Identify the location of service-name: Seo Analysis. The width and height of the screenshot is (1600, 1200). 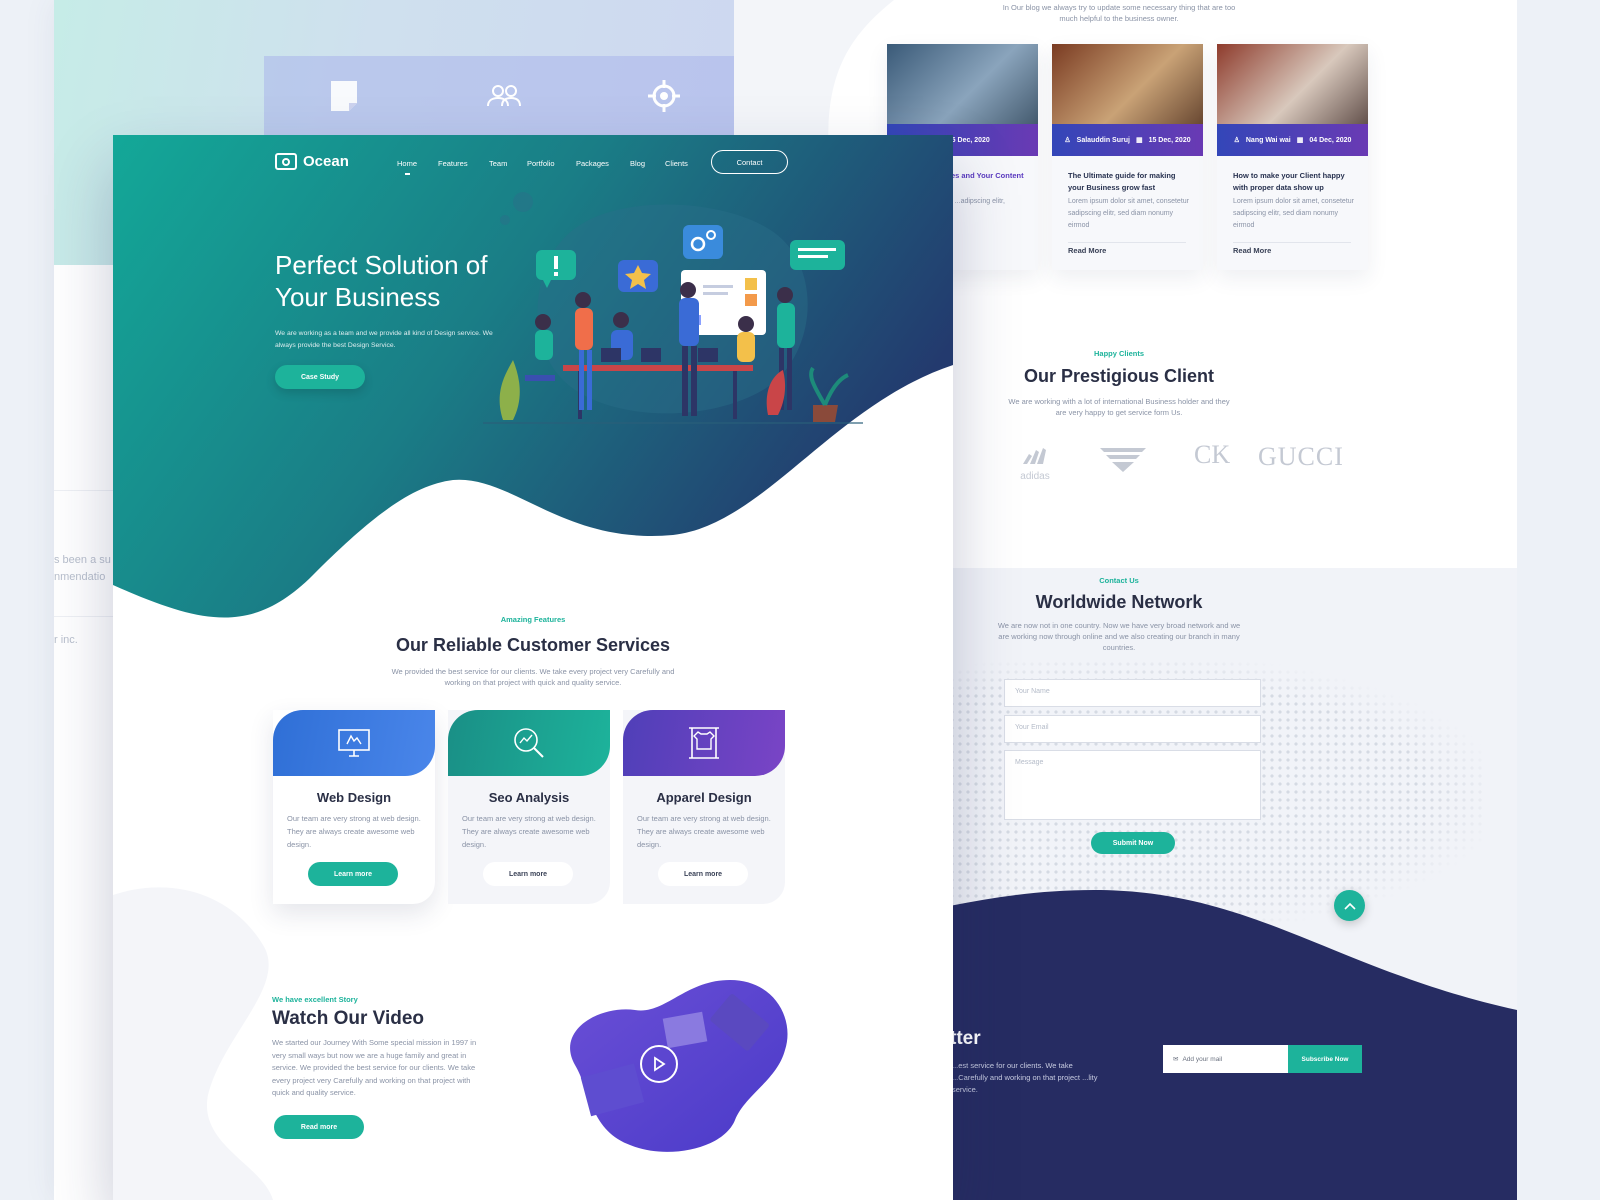
(529, 797).